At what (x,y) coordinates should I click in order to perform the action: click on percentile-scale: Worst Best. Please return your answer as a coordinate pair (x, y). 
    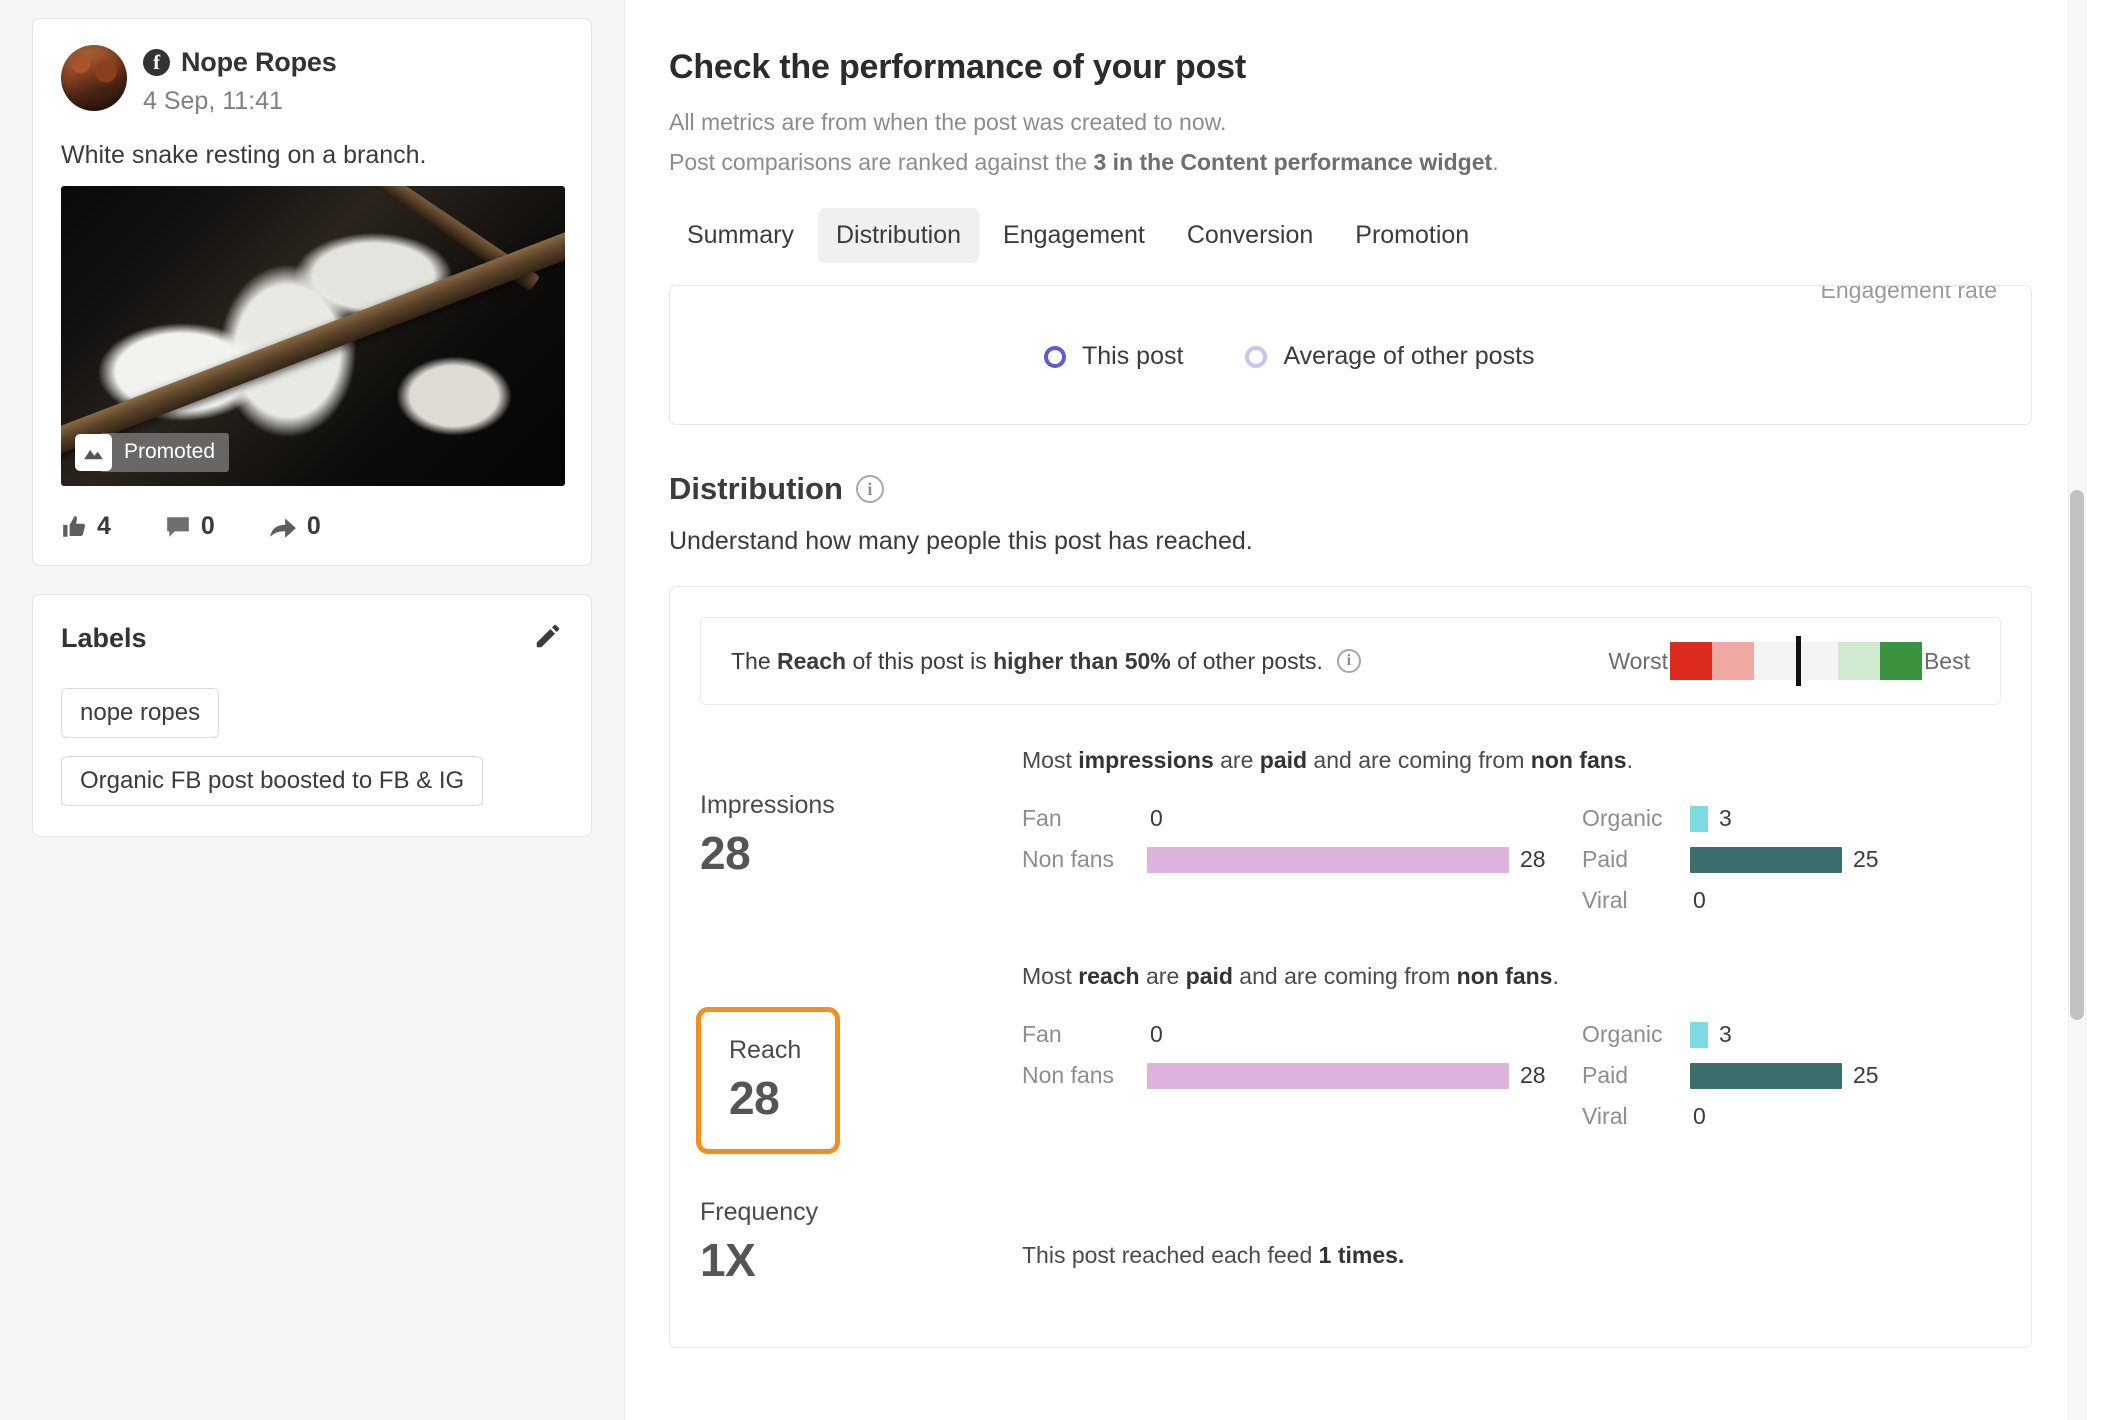
    Looking at the image, I should click on (1789, 661).